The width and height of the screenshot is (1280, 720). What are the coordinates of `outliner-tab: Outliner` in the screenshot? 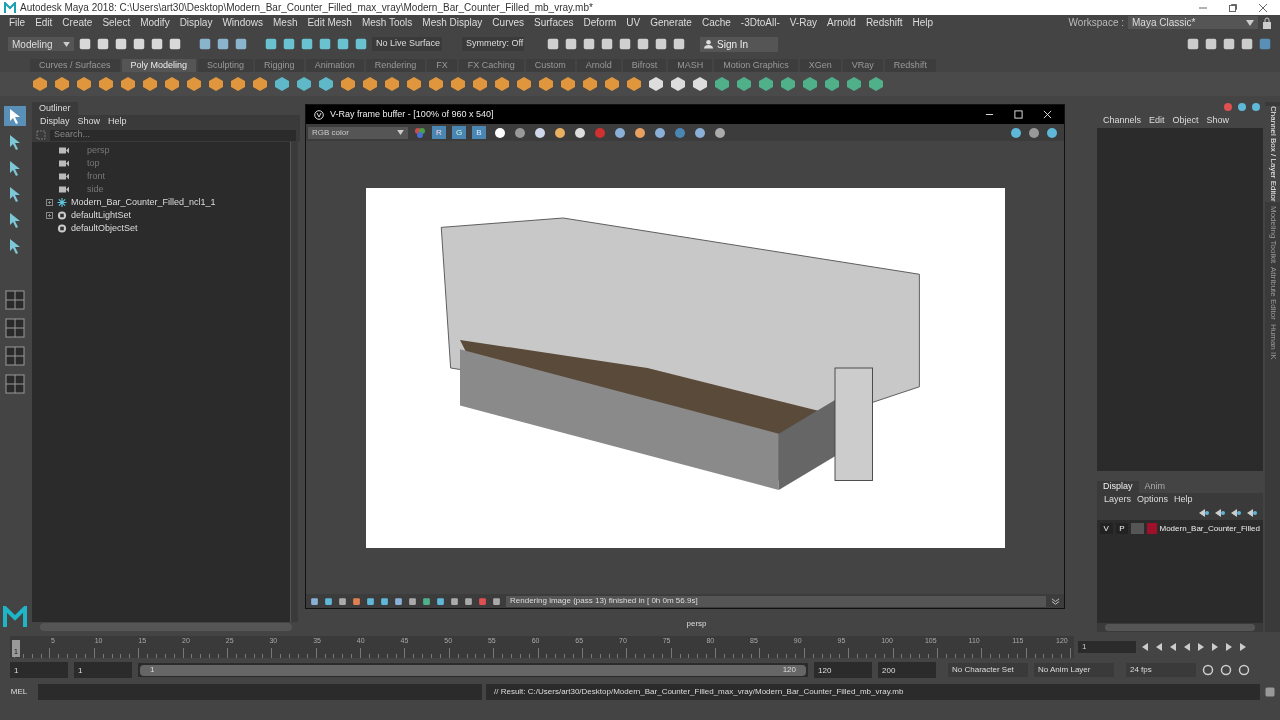 It's located at (55, 108).